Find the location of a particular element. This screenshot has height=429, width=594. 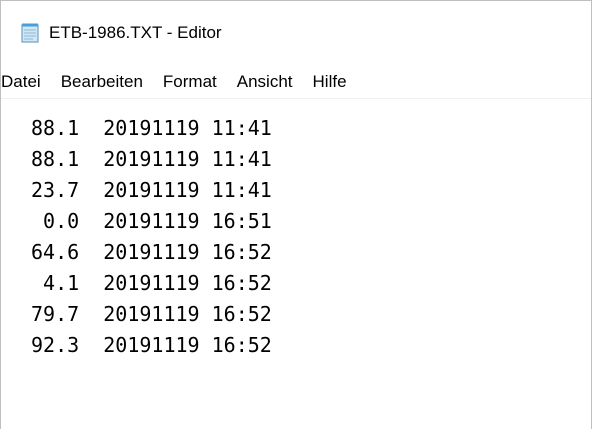

menu-item-datei: Datei is located at coordinates (24, 82).